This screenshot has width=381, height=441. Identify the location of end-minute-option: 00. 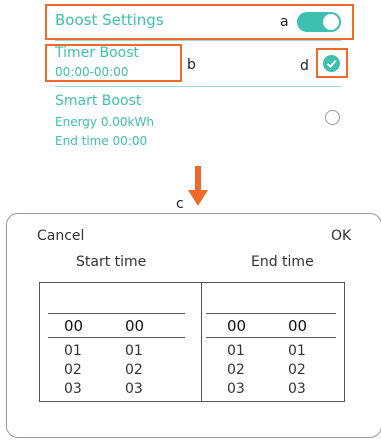
(297, 326).